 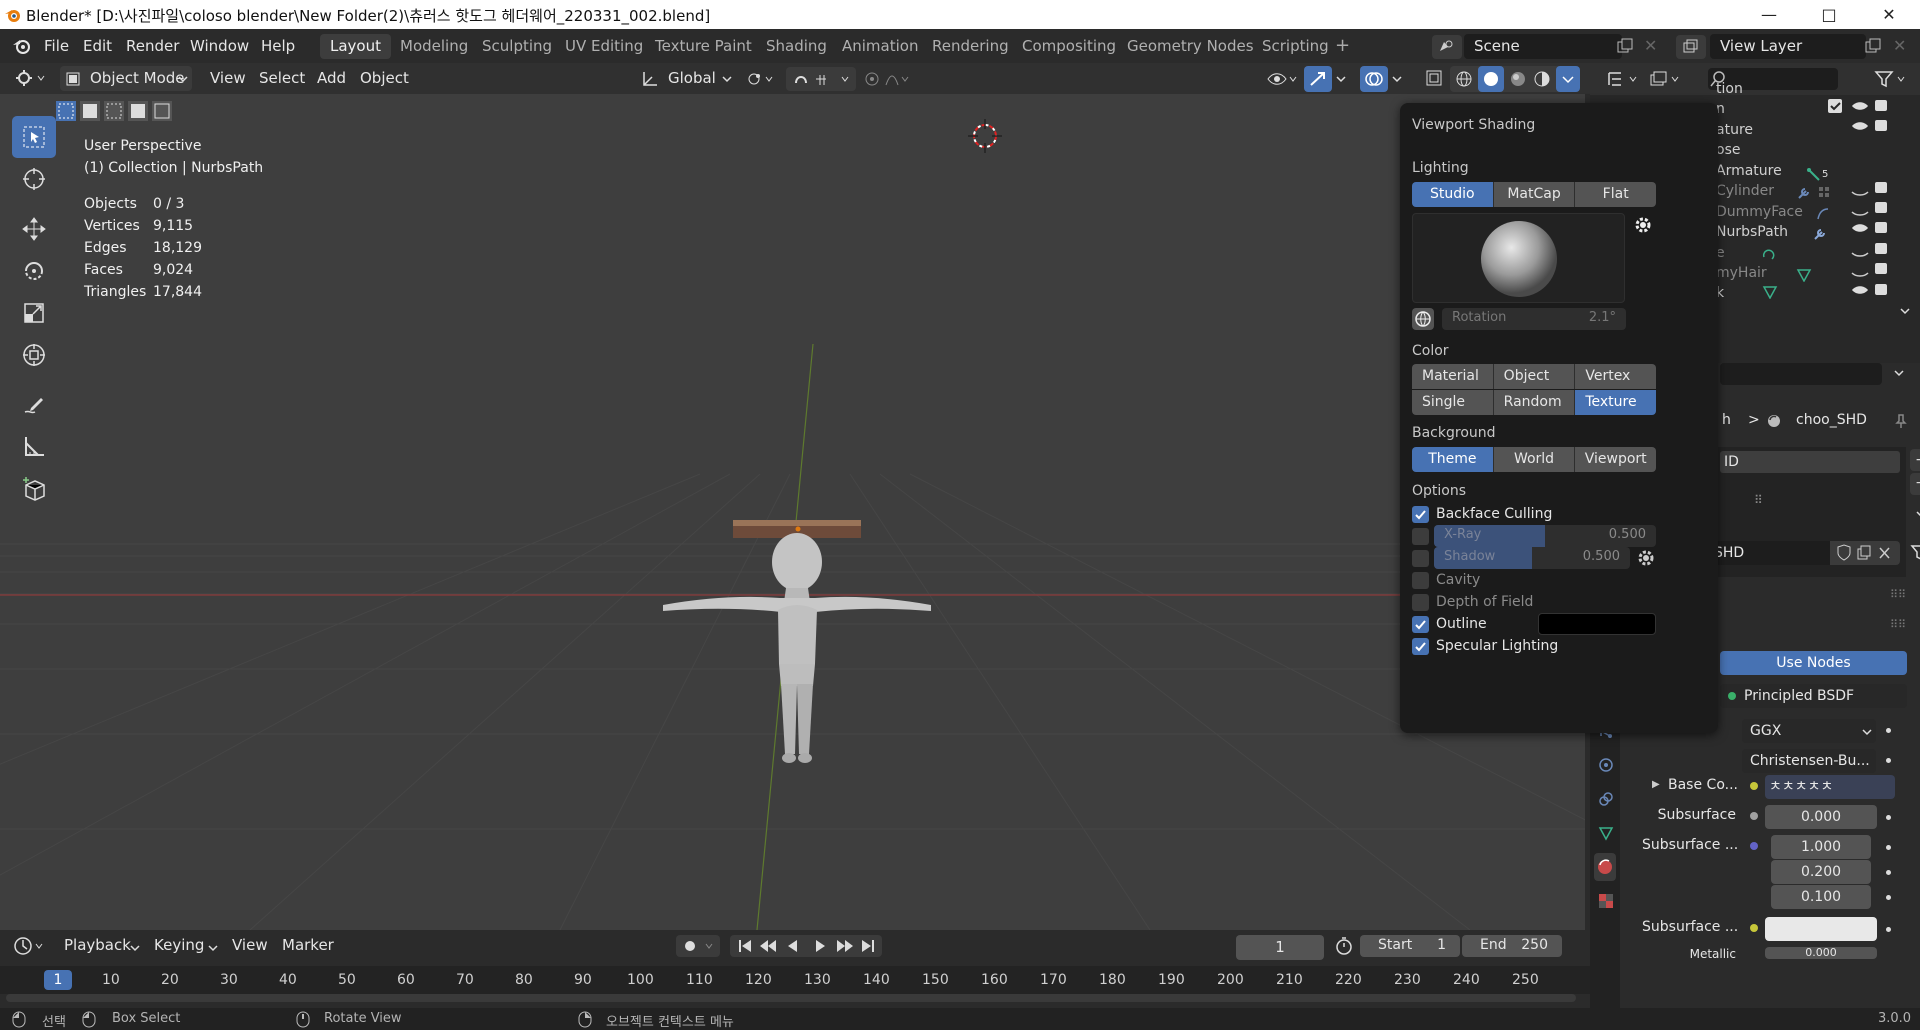 I want to click on datablock-actions, so click(x=1865, y=553).